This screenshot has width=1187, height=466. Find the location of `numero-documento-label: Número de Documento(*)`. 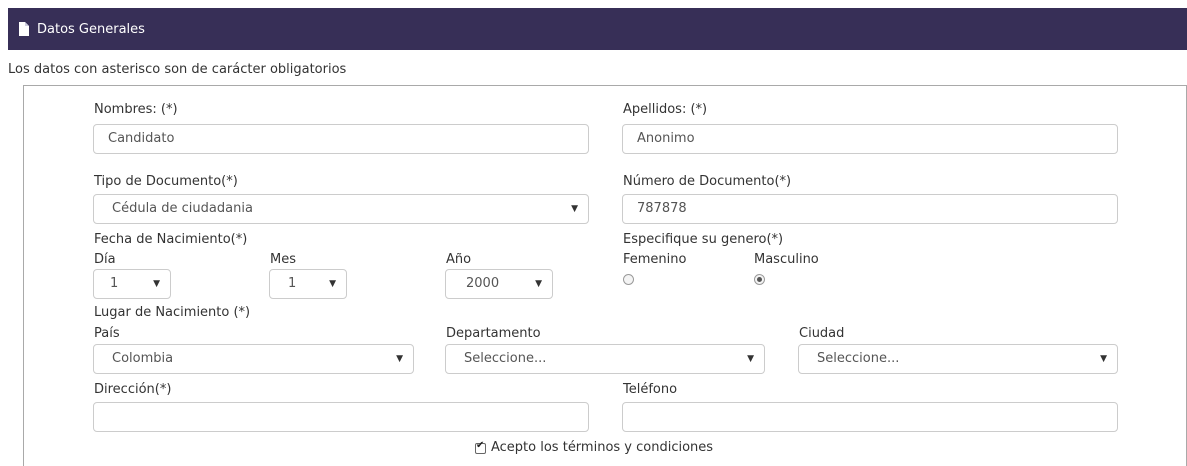

numero-documento-label: Número de Documento(*) is located at coordinates (707, 181).